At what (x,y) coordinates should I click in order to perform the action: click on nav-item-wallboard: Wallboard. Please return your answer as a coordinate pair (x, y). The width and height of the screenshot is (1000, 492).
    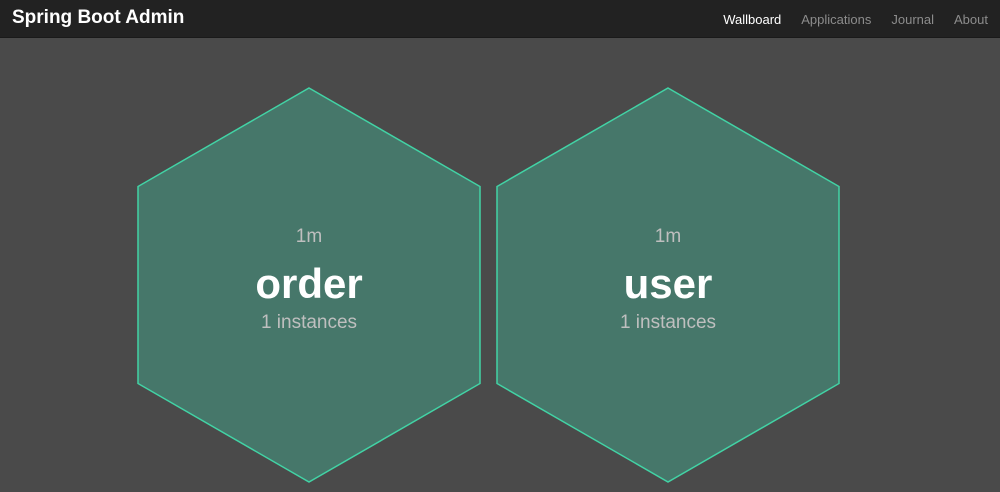
    Looking at the image, I should click on (752, 19).